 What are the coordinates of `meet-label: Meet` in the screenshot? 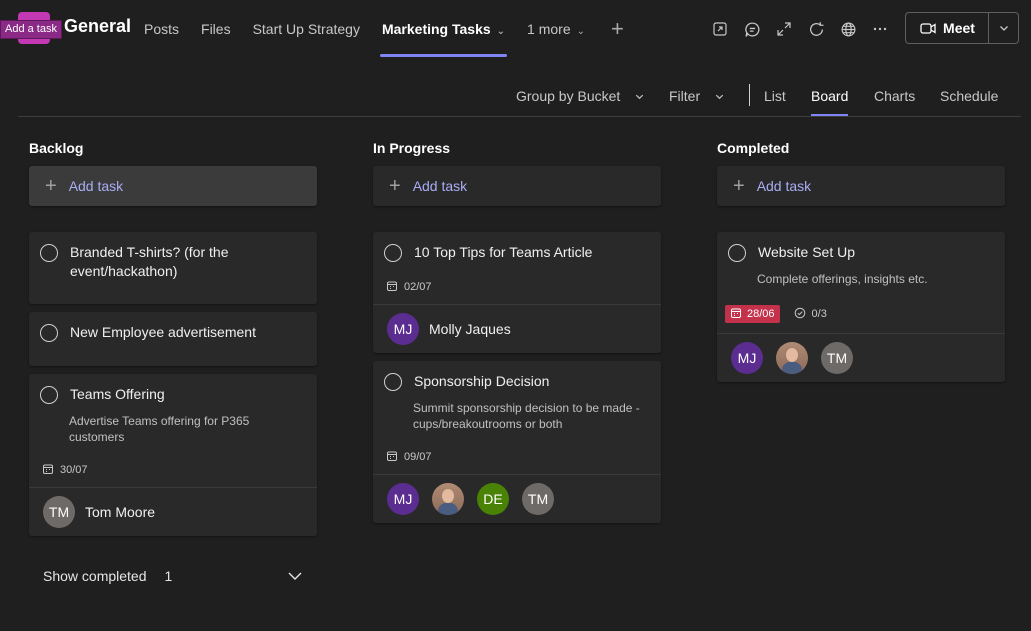 It's located at (959, 28).